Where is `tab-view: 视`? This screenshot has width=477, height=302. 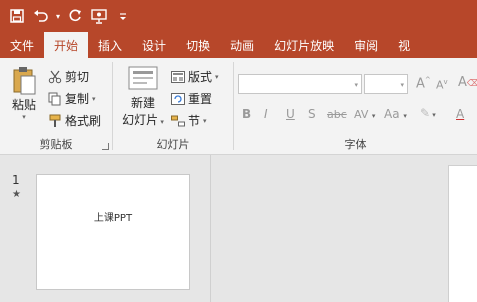
tab-view: 视 is located at coordinates (399, 45).